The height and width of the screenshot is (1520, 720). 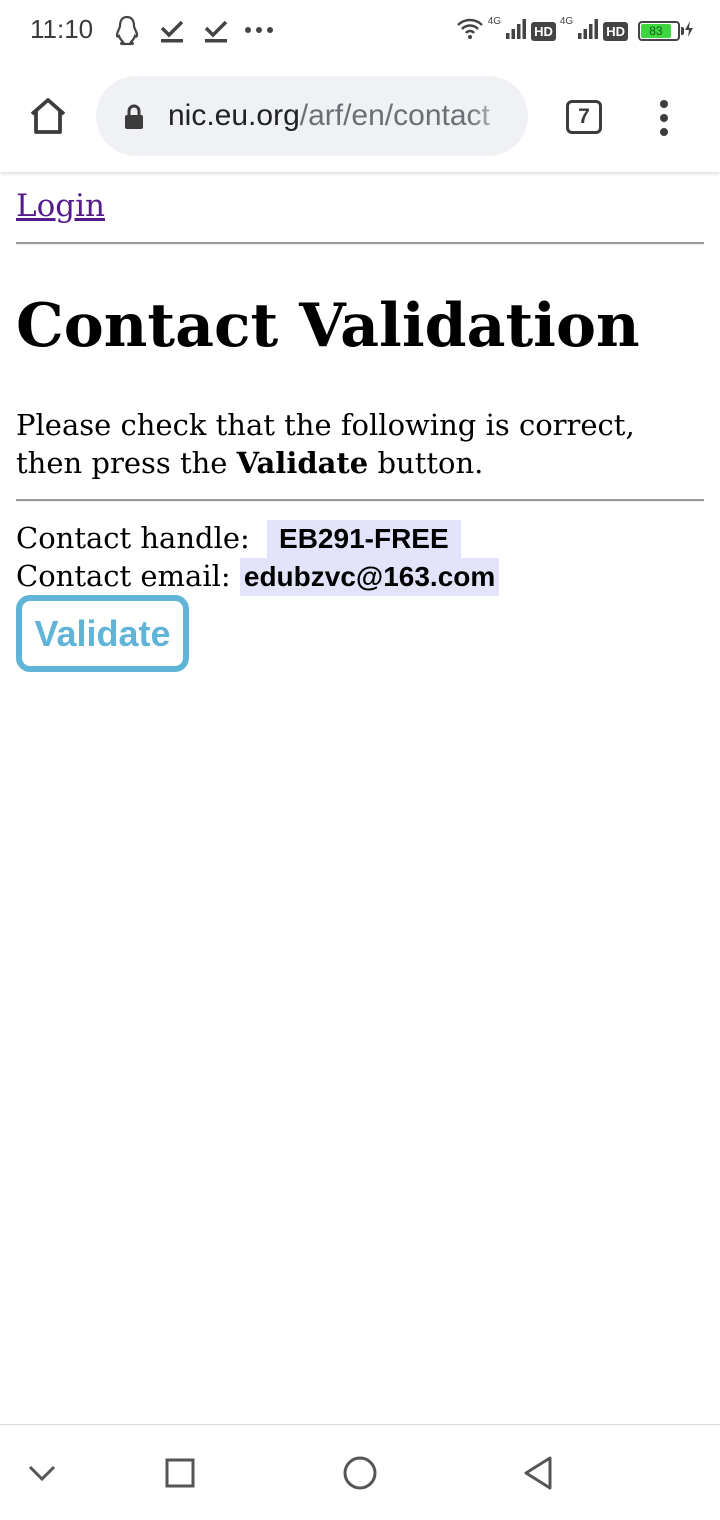 I want to click on charging-icon, so click(x=689, y=31).